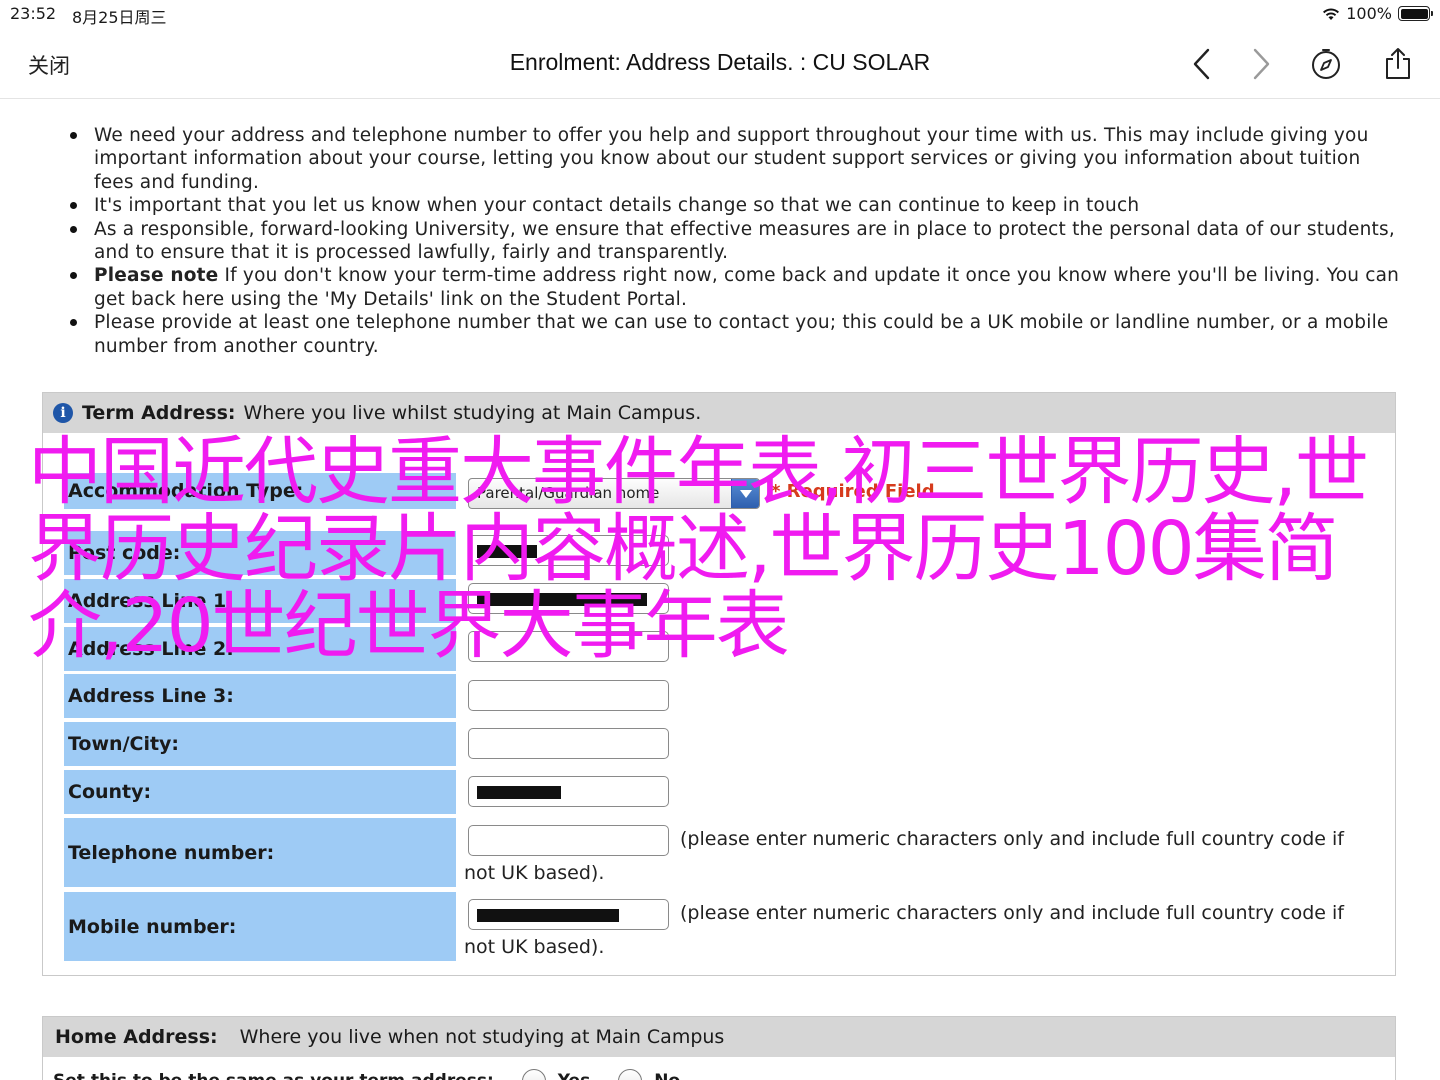 This screenshot has width=1440, height=1080. Describe the element at coordinates (260, 649) in the screenshot. I see `address-line-2-label: Address Line 2:` at that location.